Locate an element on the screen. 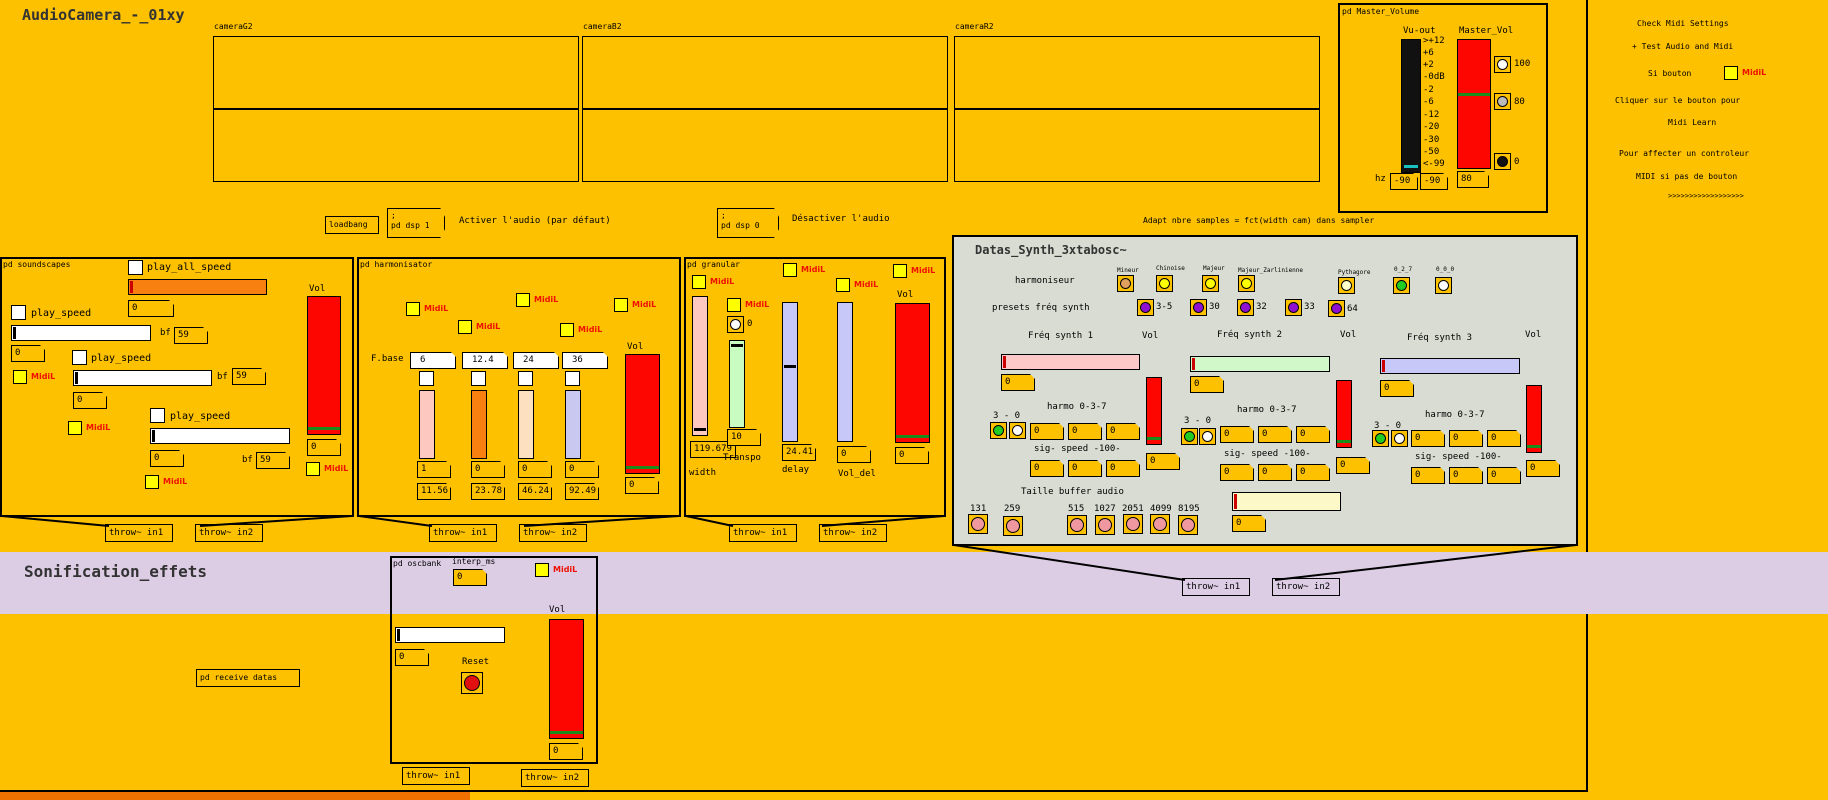 The height and width of the screenshot is (800, 1828). oscbank-vol-label: Vol is located at coordinates (557, 610).